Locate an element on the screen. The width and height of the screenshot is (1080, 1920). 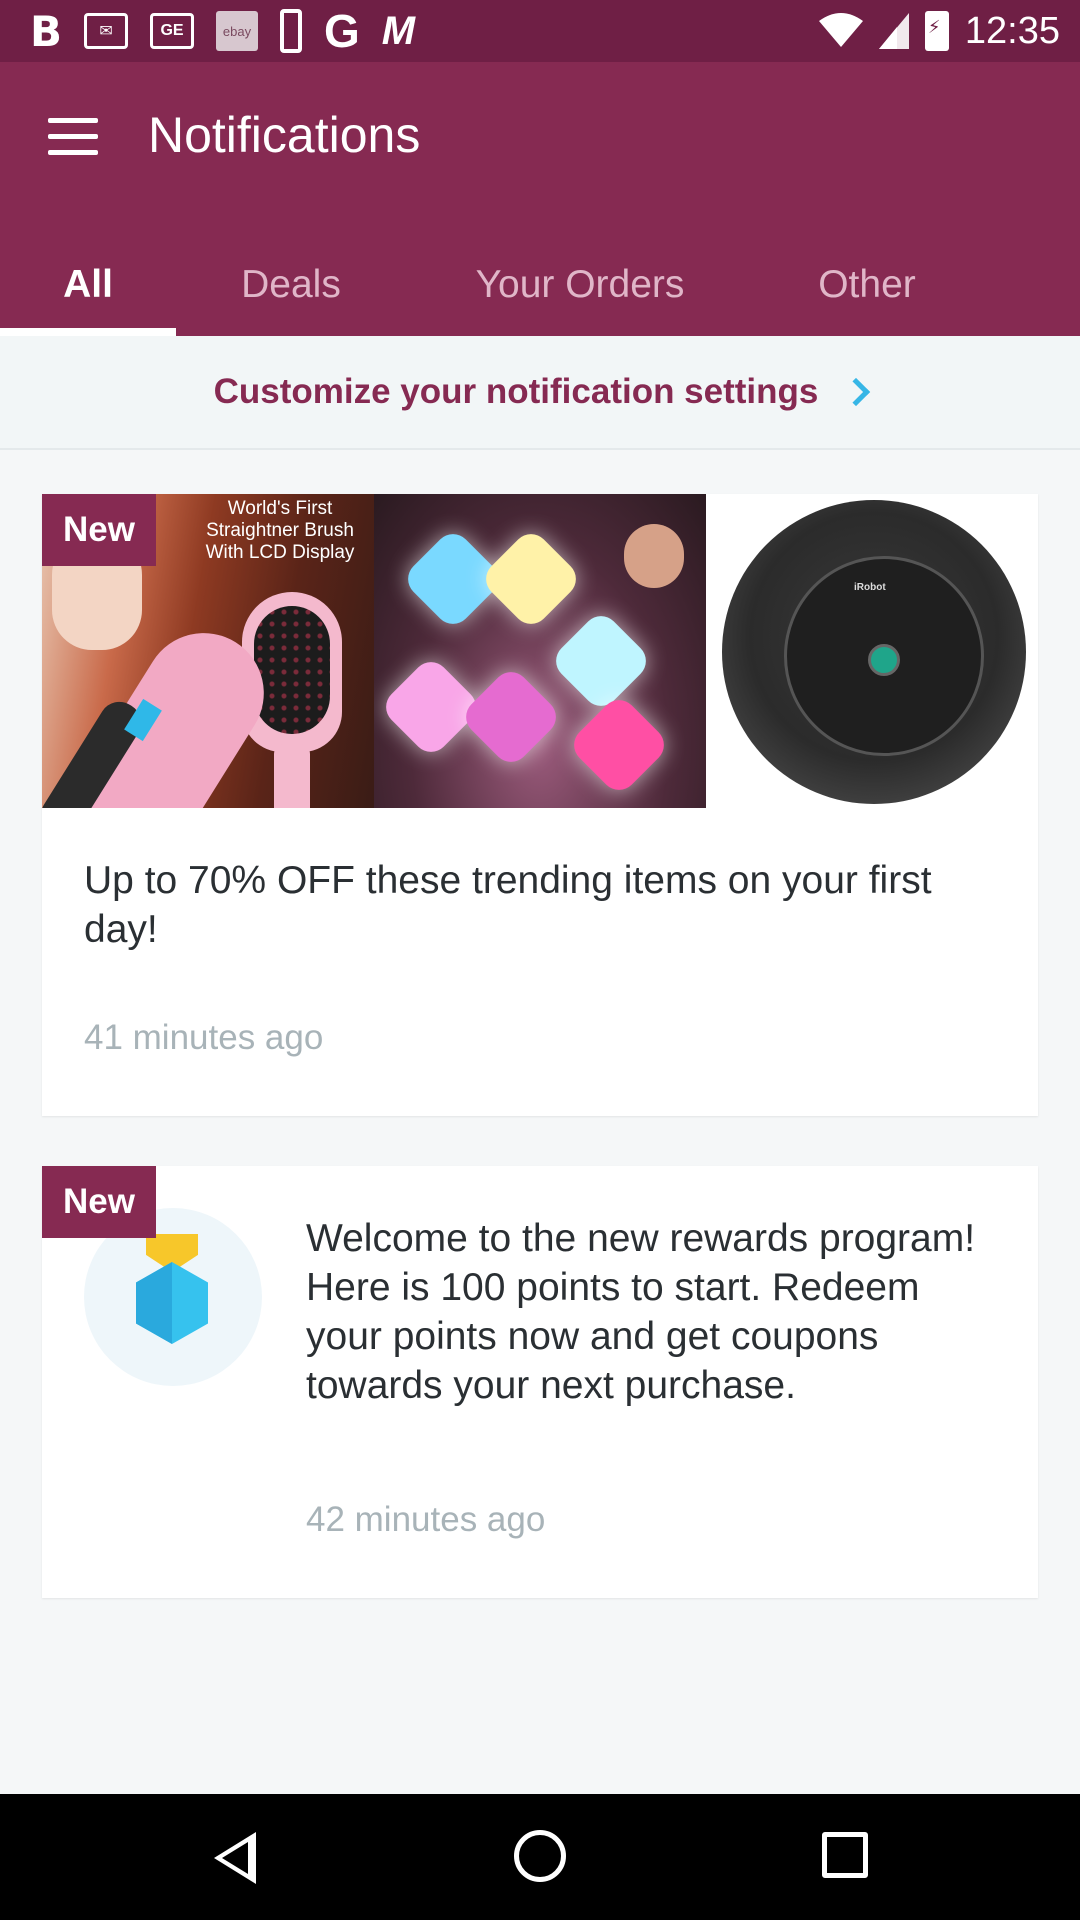
system-icons: 12:35 is located at coordinates (939, 31).